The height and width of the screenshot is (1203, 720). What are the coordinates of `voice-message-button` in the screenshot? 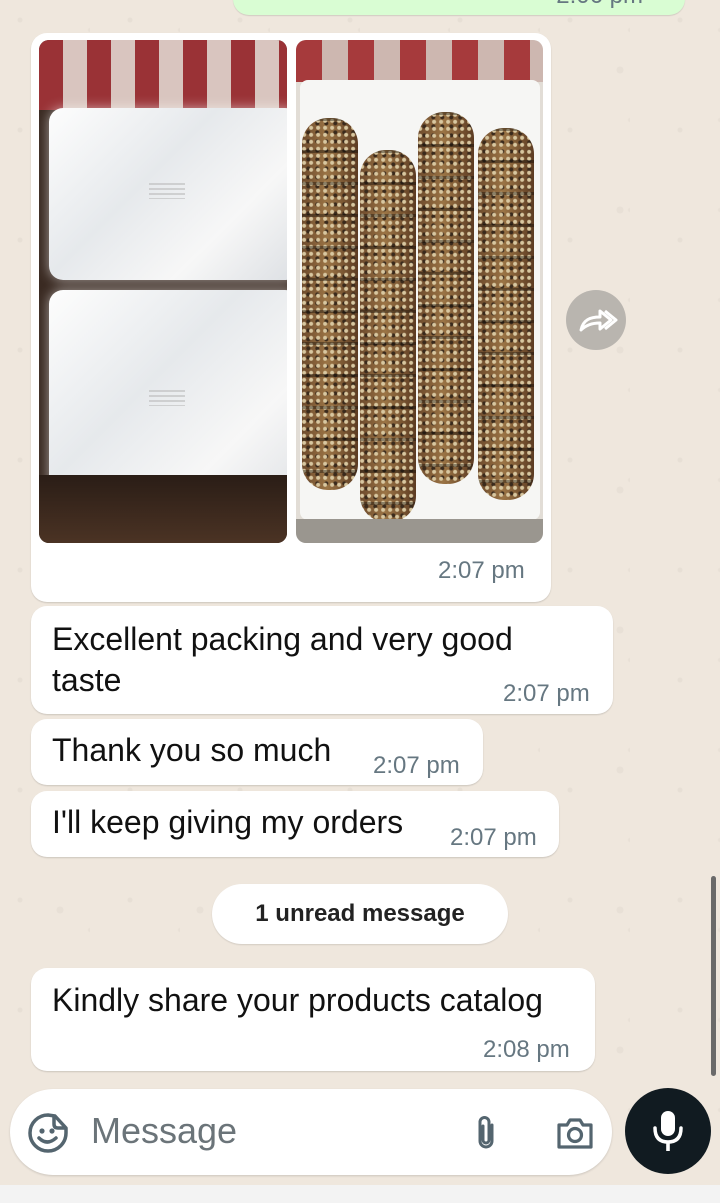 It's located at (668, 1131).